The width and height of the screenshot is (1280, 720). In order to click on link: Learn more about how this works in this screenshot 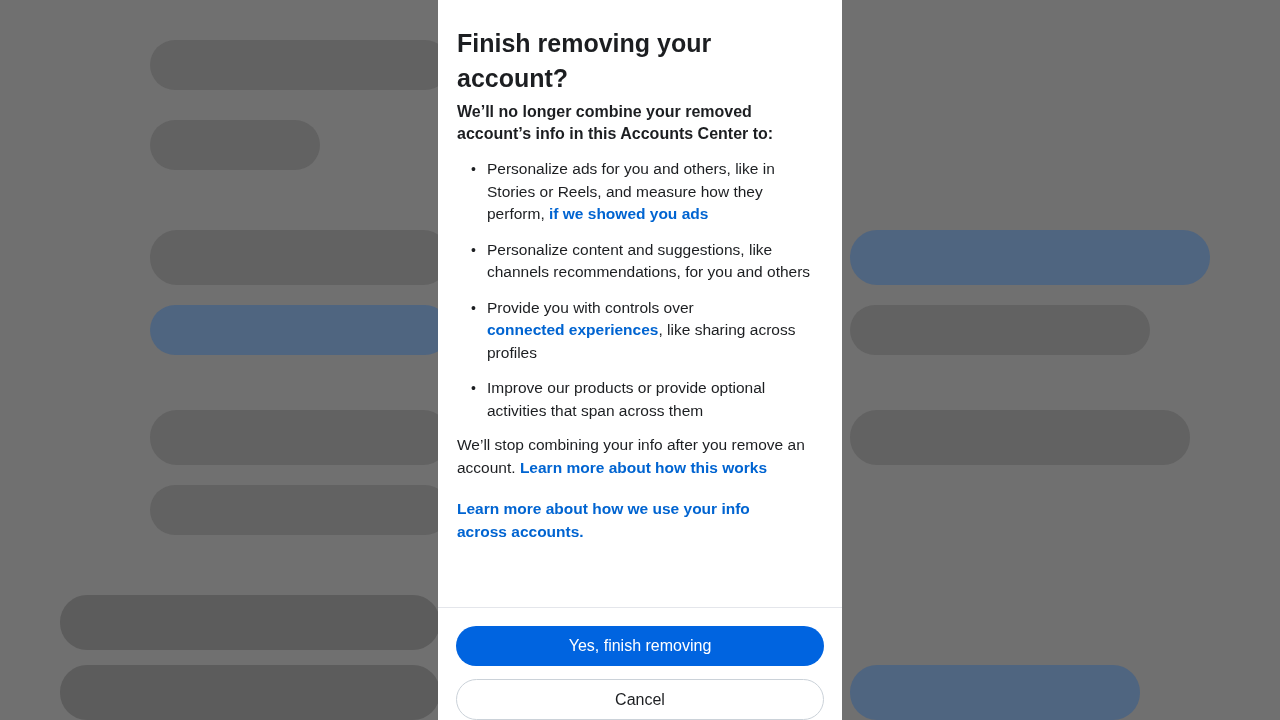, I will do `click(643, 467)`.